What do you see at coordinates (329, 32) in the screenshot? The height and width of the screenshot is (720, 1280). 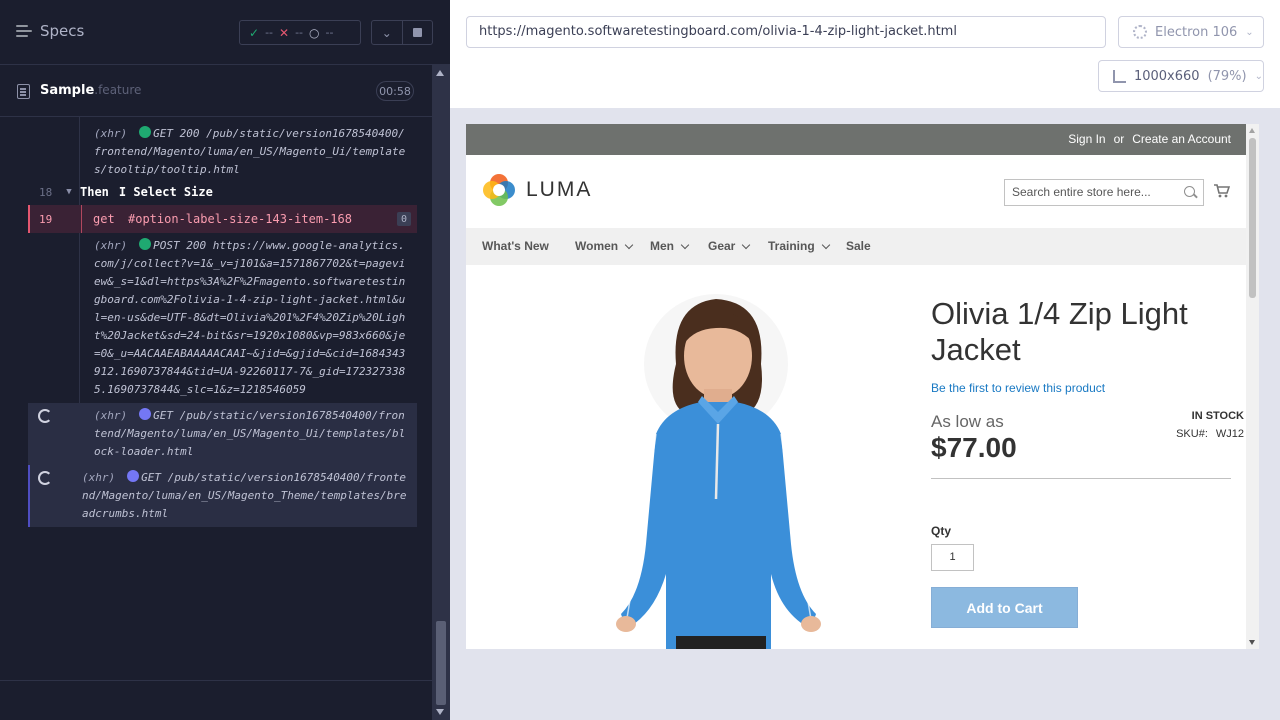 I see `pending-count: --` at bounding box center [329, 32].